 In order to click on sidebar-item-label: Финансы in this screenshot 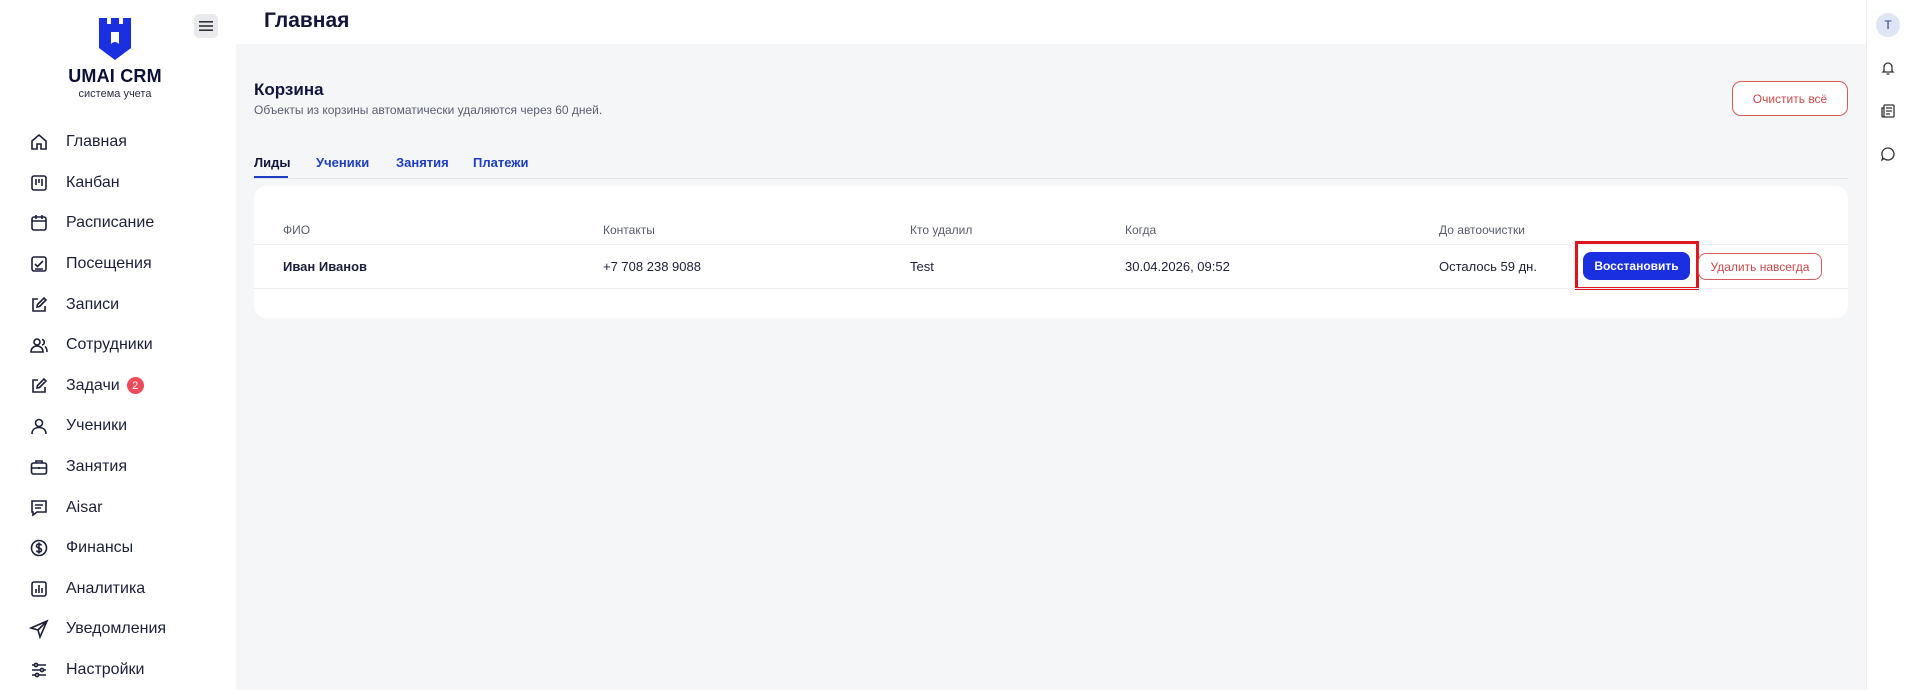, I will do `click(100, 548)`.